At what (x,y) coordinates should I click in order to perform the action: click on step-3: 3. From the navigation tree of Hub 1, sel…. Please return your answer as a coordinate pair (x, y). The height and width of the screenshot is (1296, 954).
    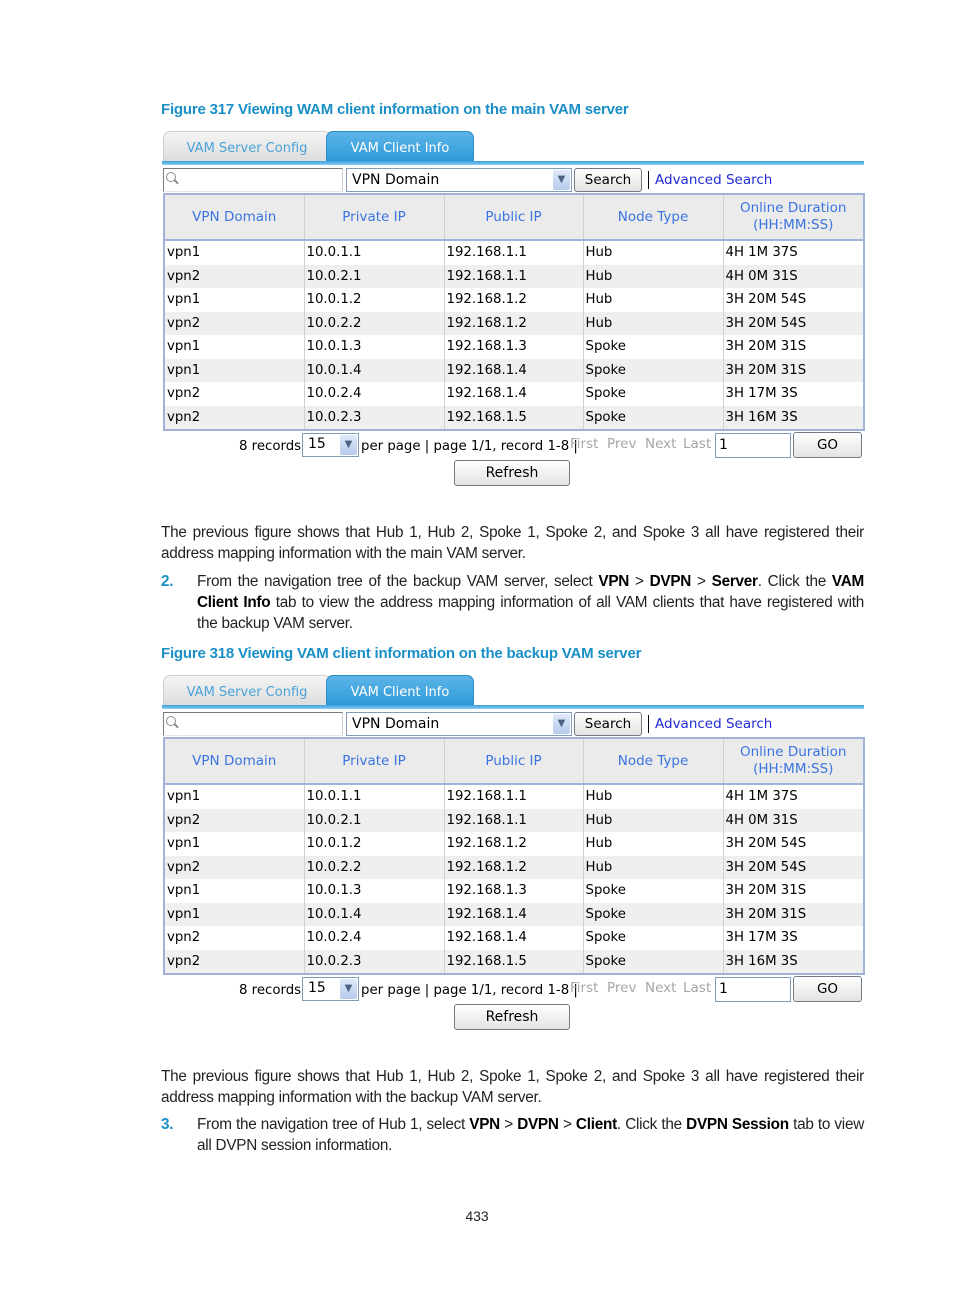
    Looking at the image, I should click on (512, 1135).